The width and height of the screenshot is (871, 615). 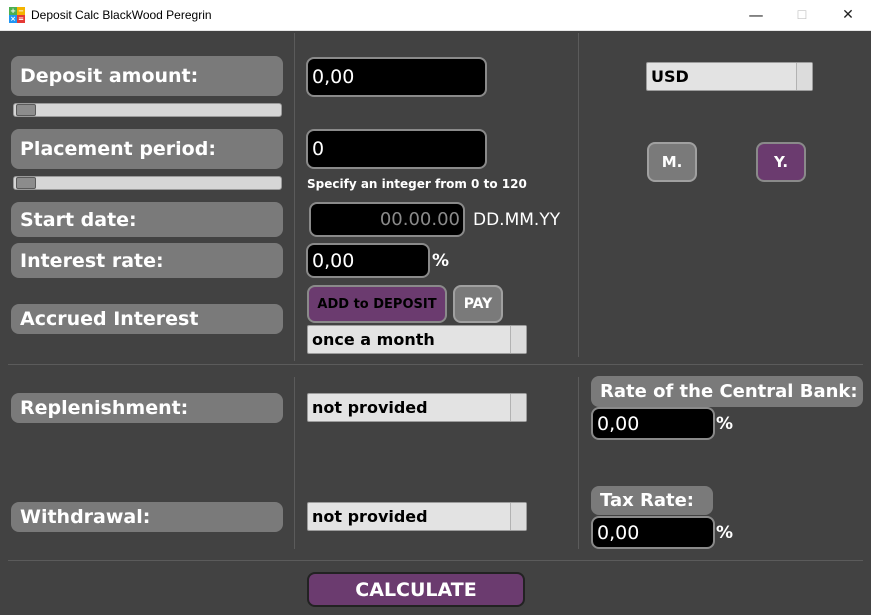 What do you see at coordinates (396, 149) in the screenshot?
I see `placement-period-input: 0` at bounding box center [396, 149].